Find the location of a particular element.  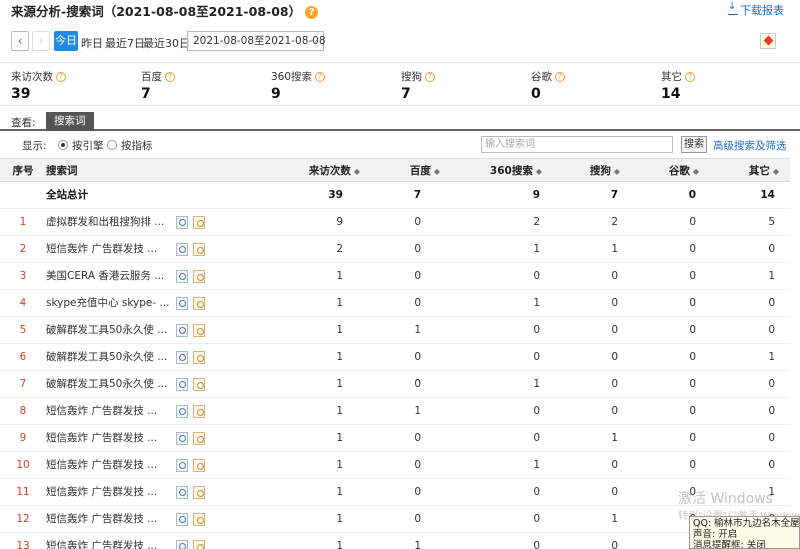

col-sogou: 搜狗 ◆ is located at coordinates (581, 170).